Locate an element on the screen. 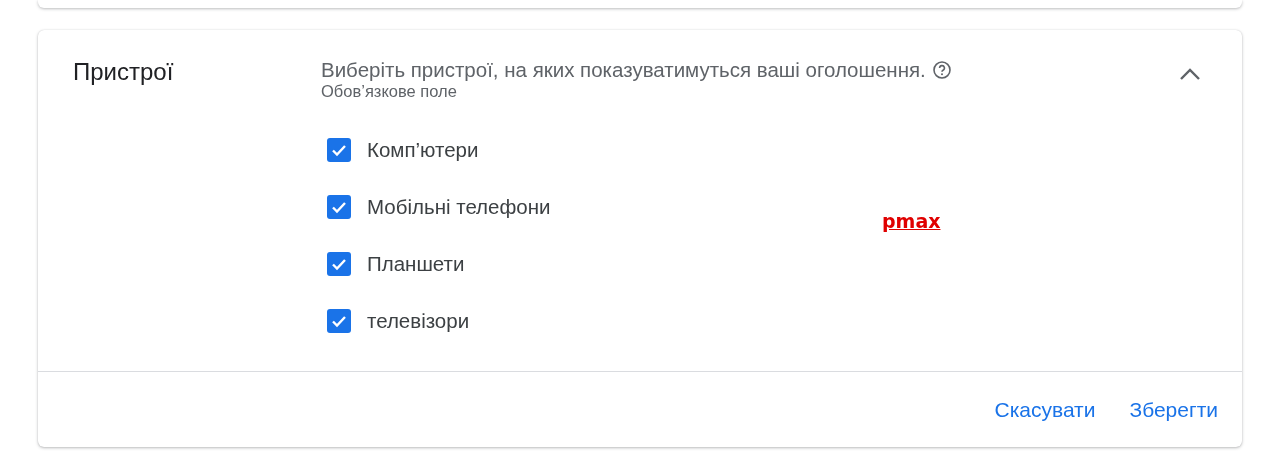 This screenshot has height=462, width=1280. checkbox-label: Планшети is located at coordinates (416, 263).